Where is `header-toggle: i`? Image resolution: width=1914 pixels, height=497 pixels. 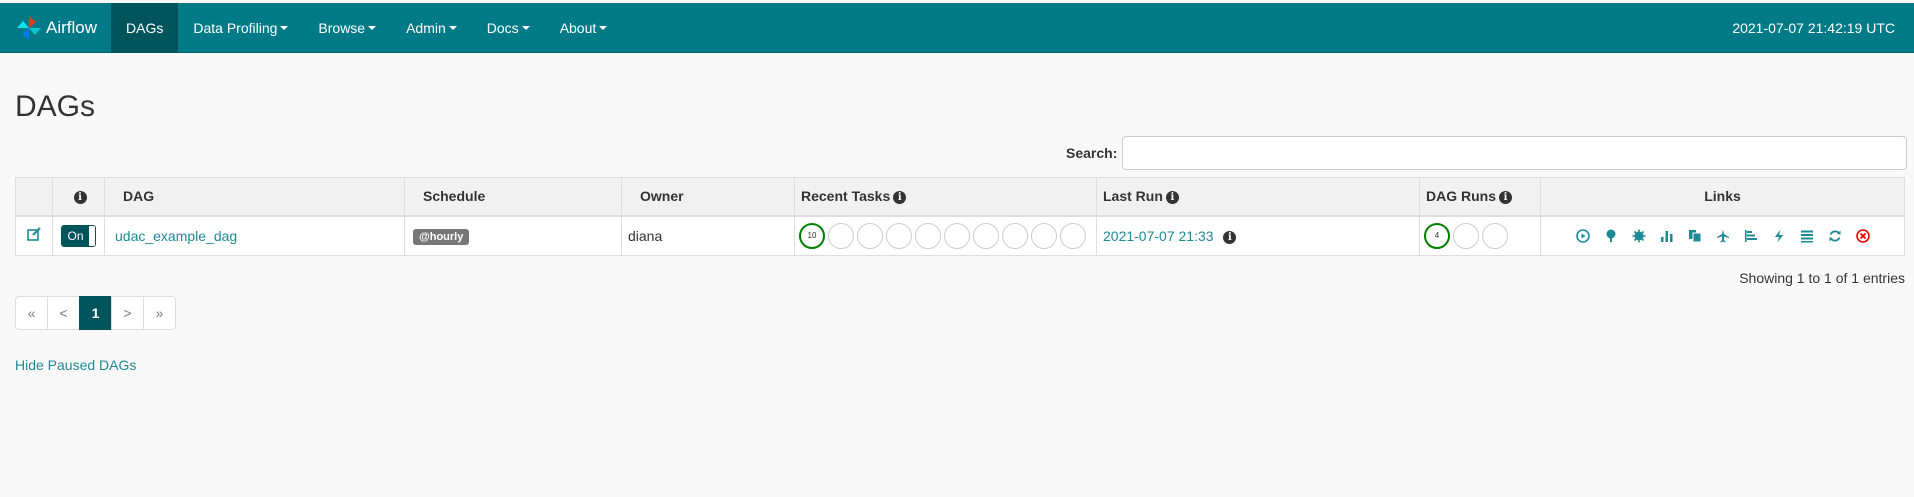 header-toggle: i is located at coordinates (78, 197).